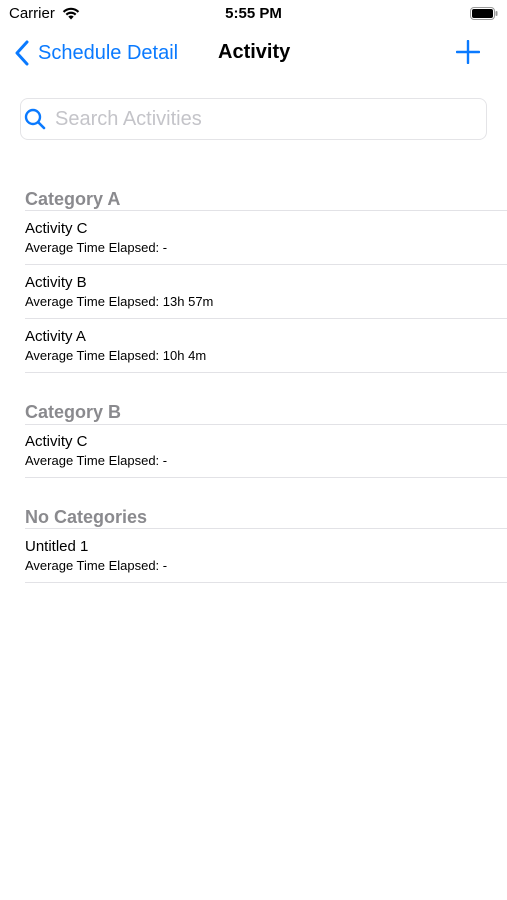  I want to click on page-title: Activity, so click(254, 52).